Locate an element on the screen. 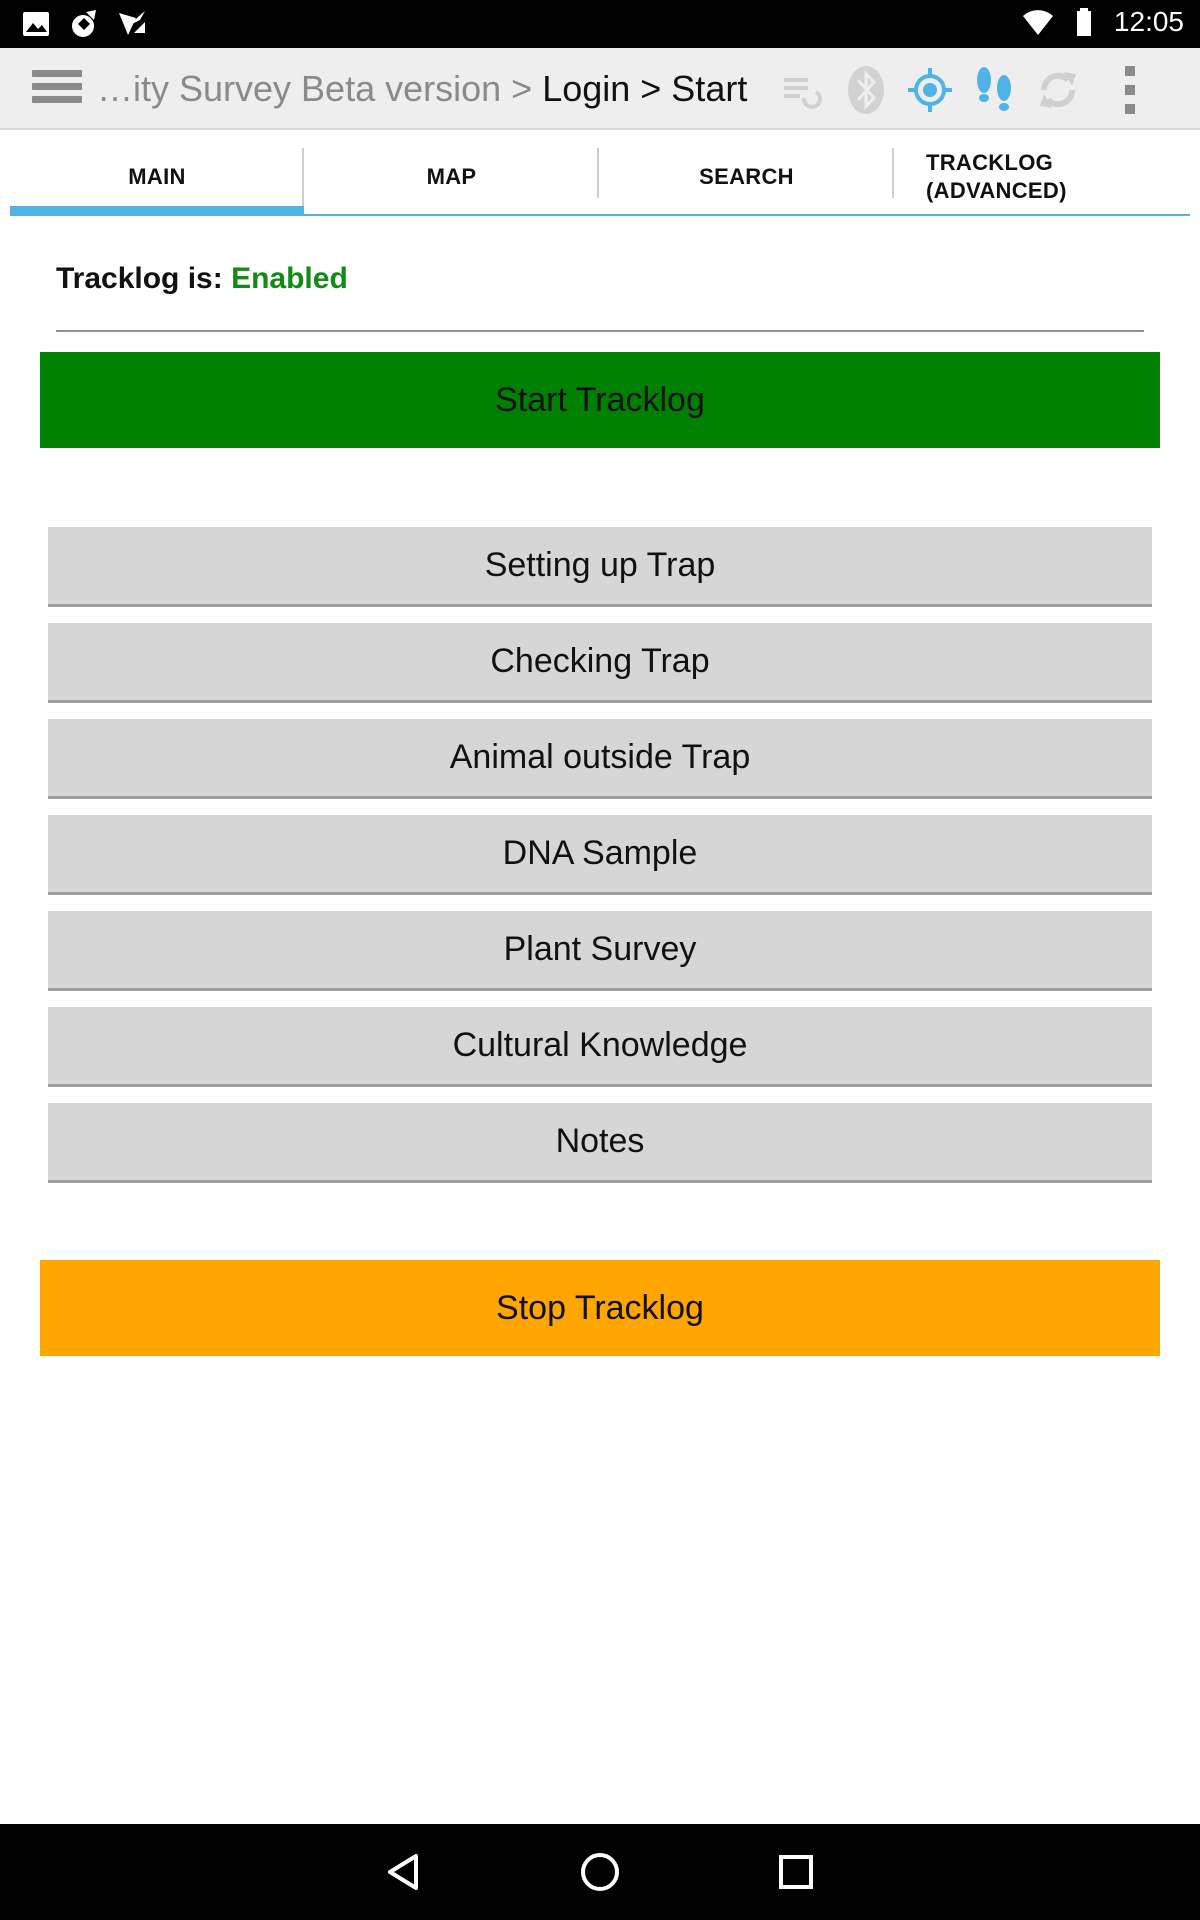 This screenshot has height=1920, width=1200. tab-search-label: SEARCH is located at coordinates (746, 176).